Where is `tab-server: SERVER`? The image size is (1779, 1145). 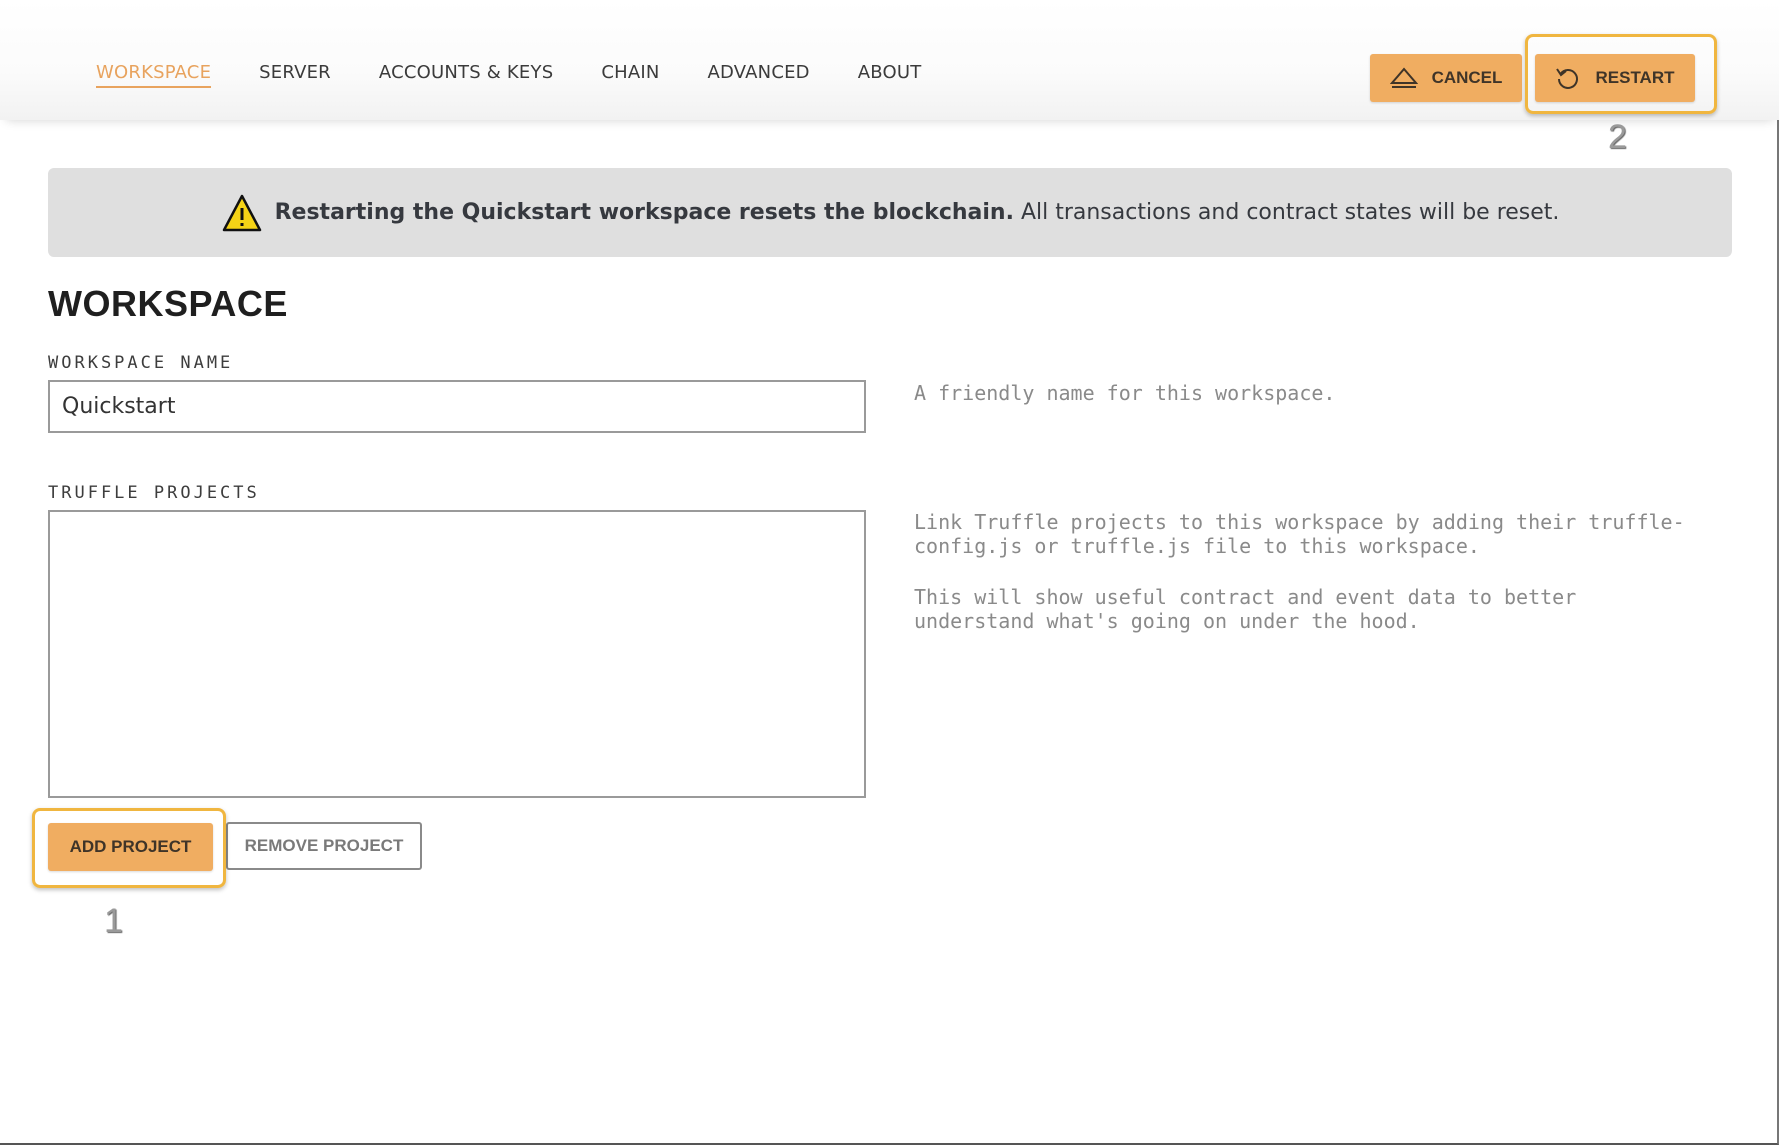
tab-server: SERVER is located at coordinates (295, 75).